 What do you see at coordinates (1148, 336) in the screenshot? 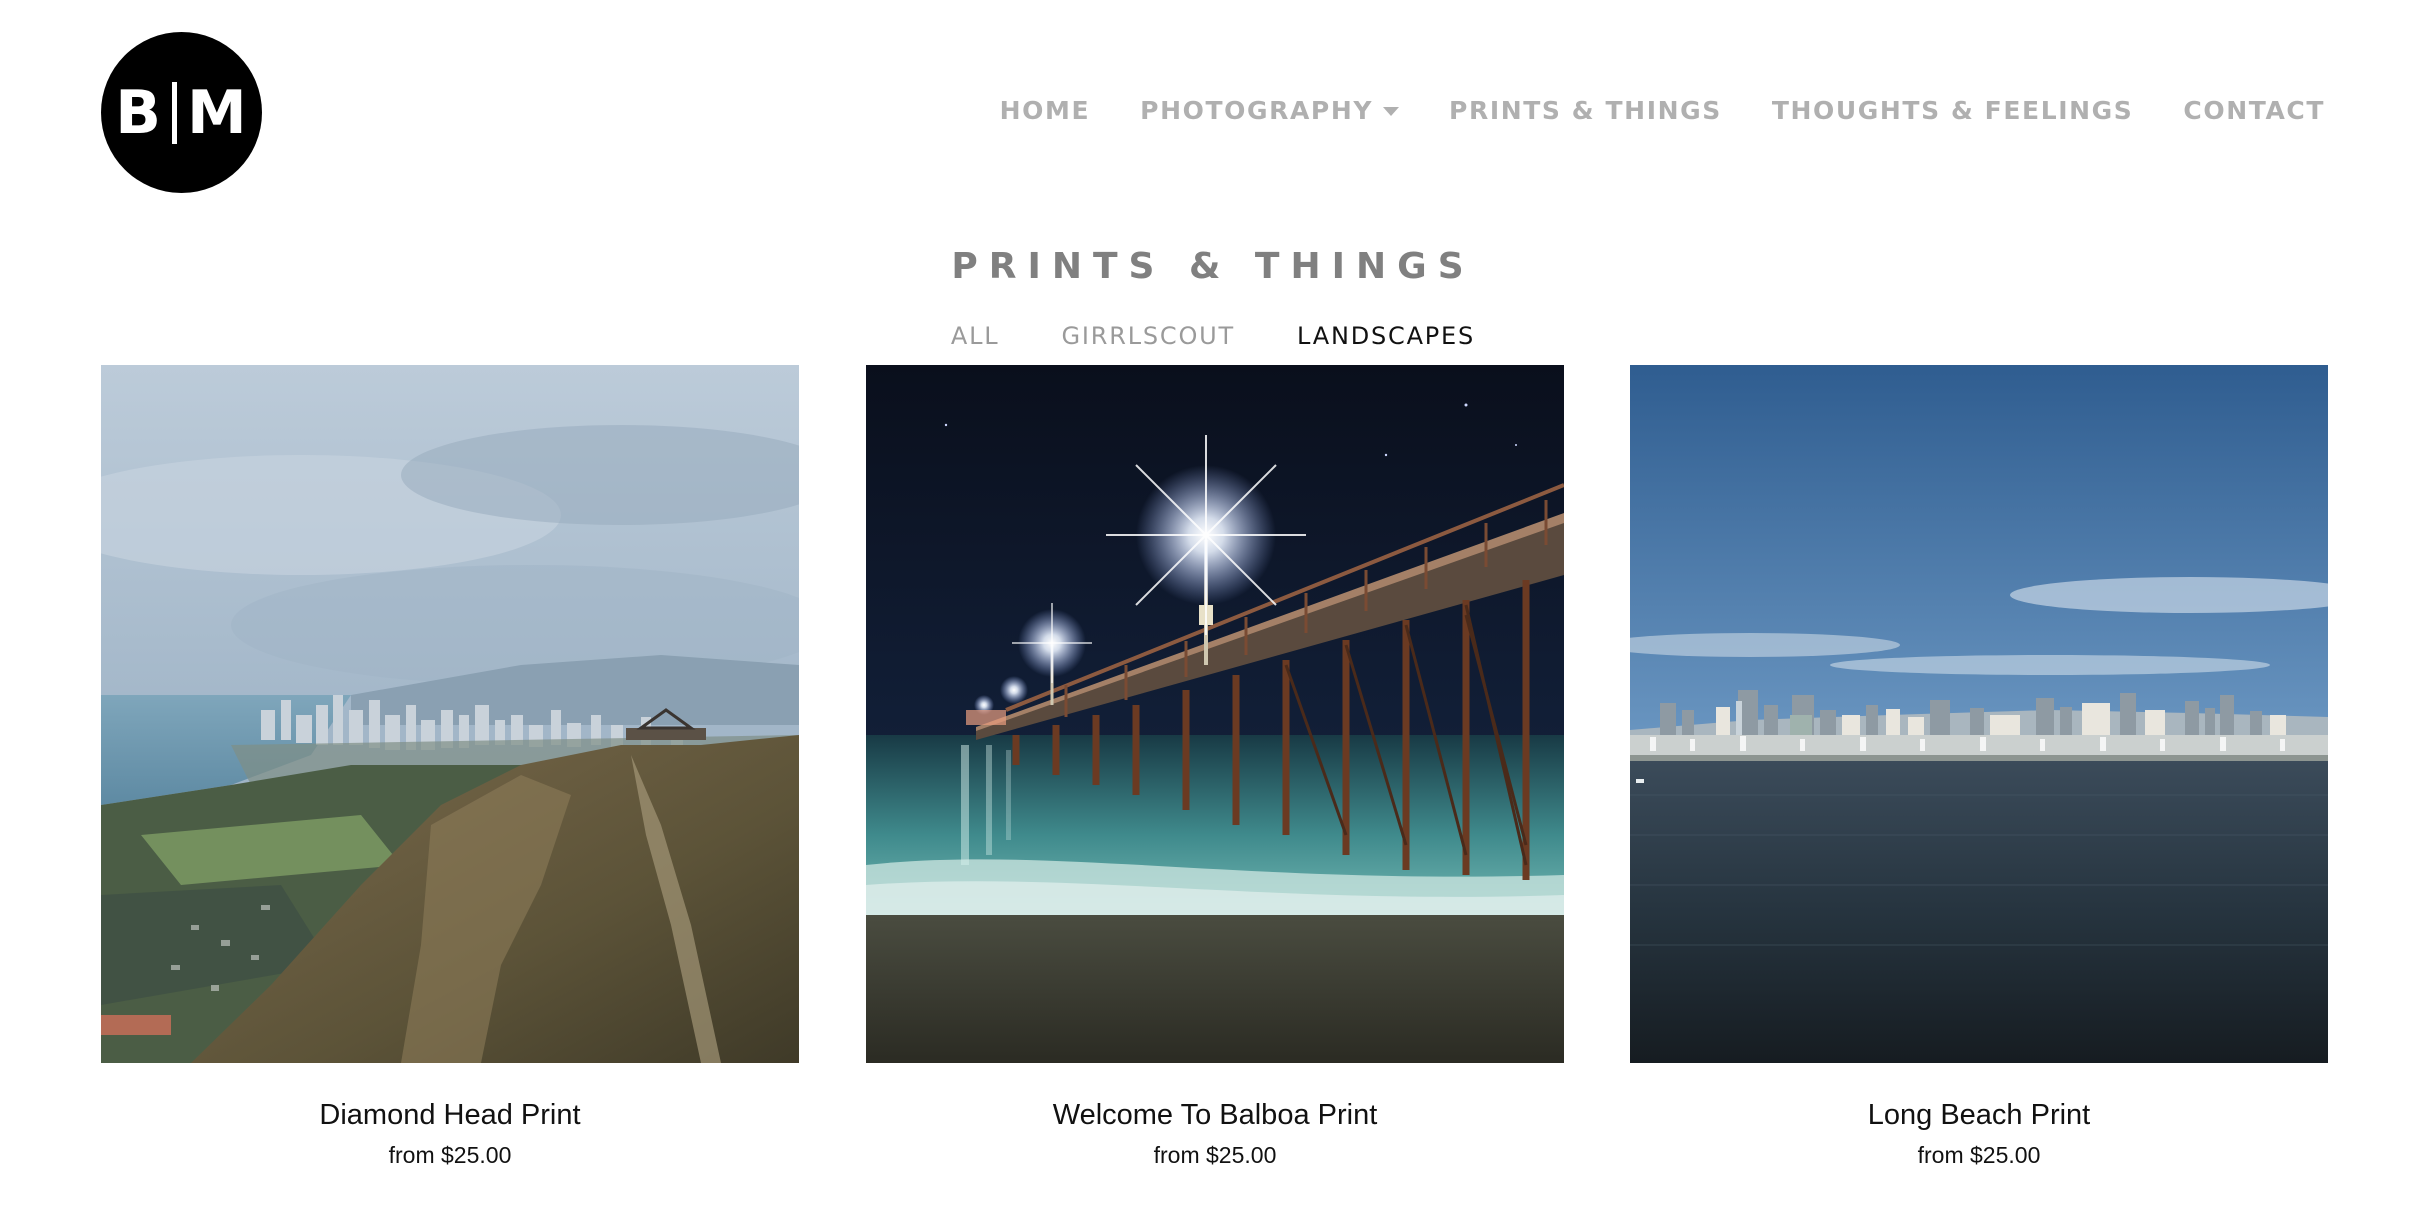
I see `filter-girrlscout: GIRRLSCOUT` at bounding box center [1148, 336].